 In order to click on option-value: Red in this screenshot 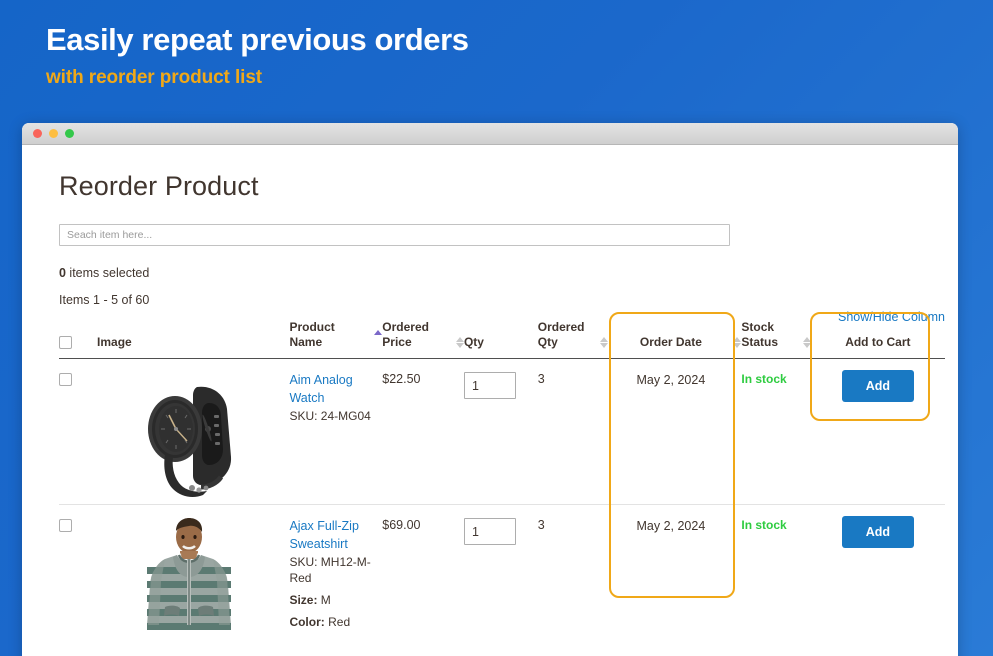, I will do `click(339, 622)`.